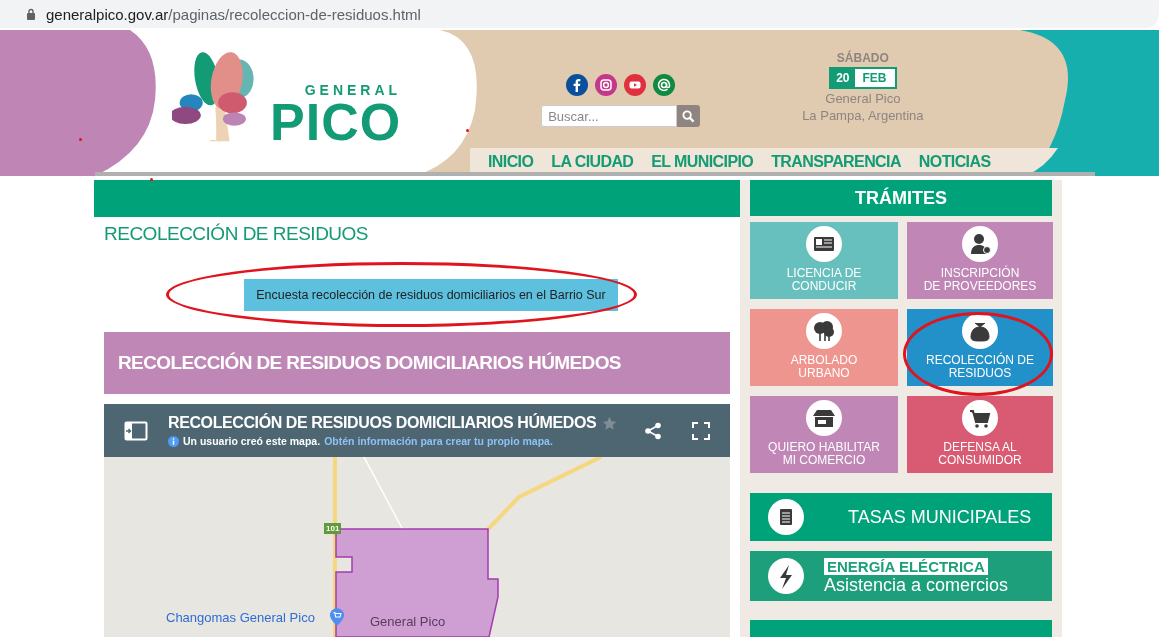 This screenshot has height=637, width=1159. I want to click on procedure-tile: RECOLECCIÓN DE RESIDUOS, so click(980, 347).